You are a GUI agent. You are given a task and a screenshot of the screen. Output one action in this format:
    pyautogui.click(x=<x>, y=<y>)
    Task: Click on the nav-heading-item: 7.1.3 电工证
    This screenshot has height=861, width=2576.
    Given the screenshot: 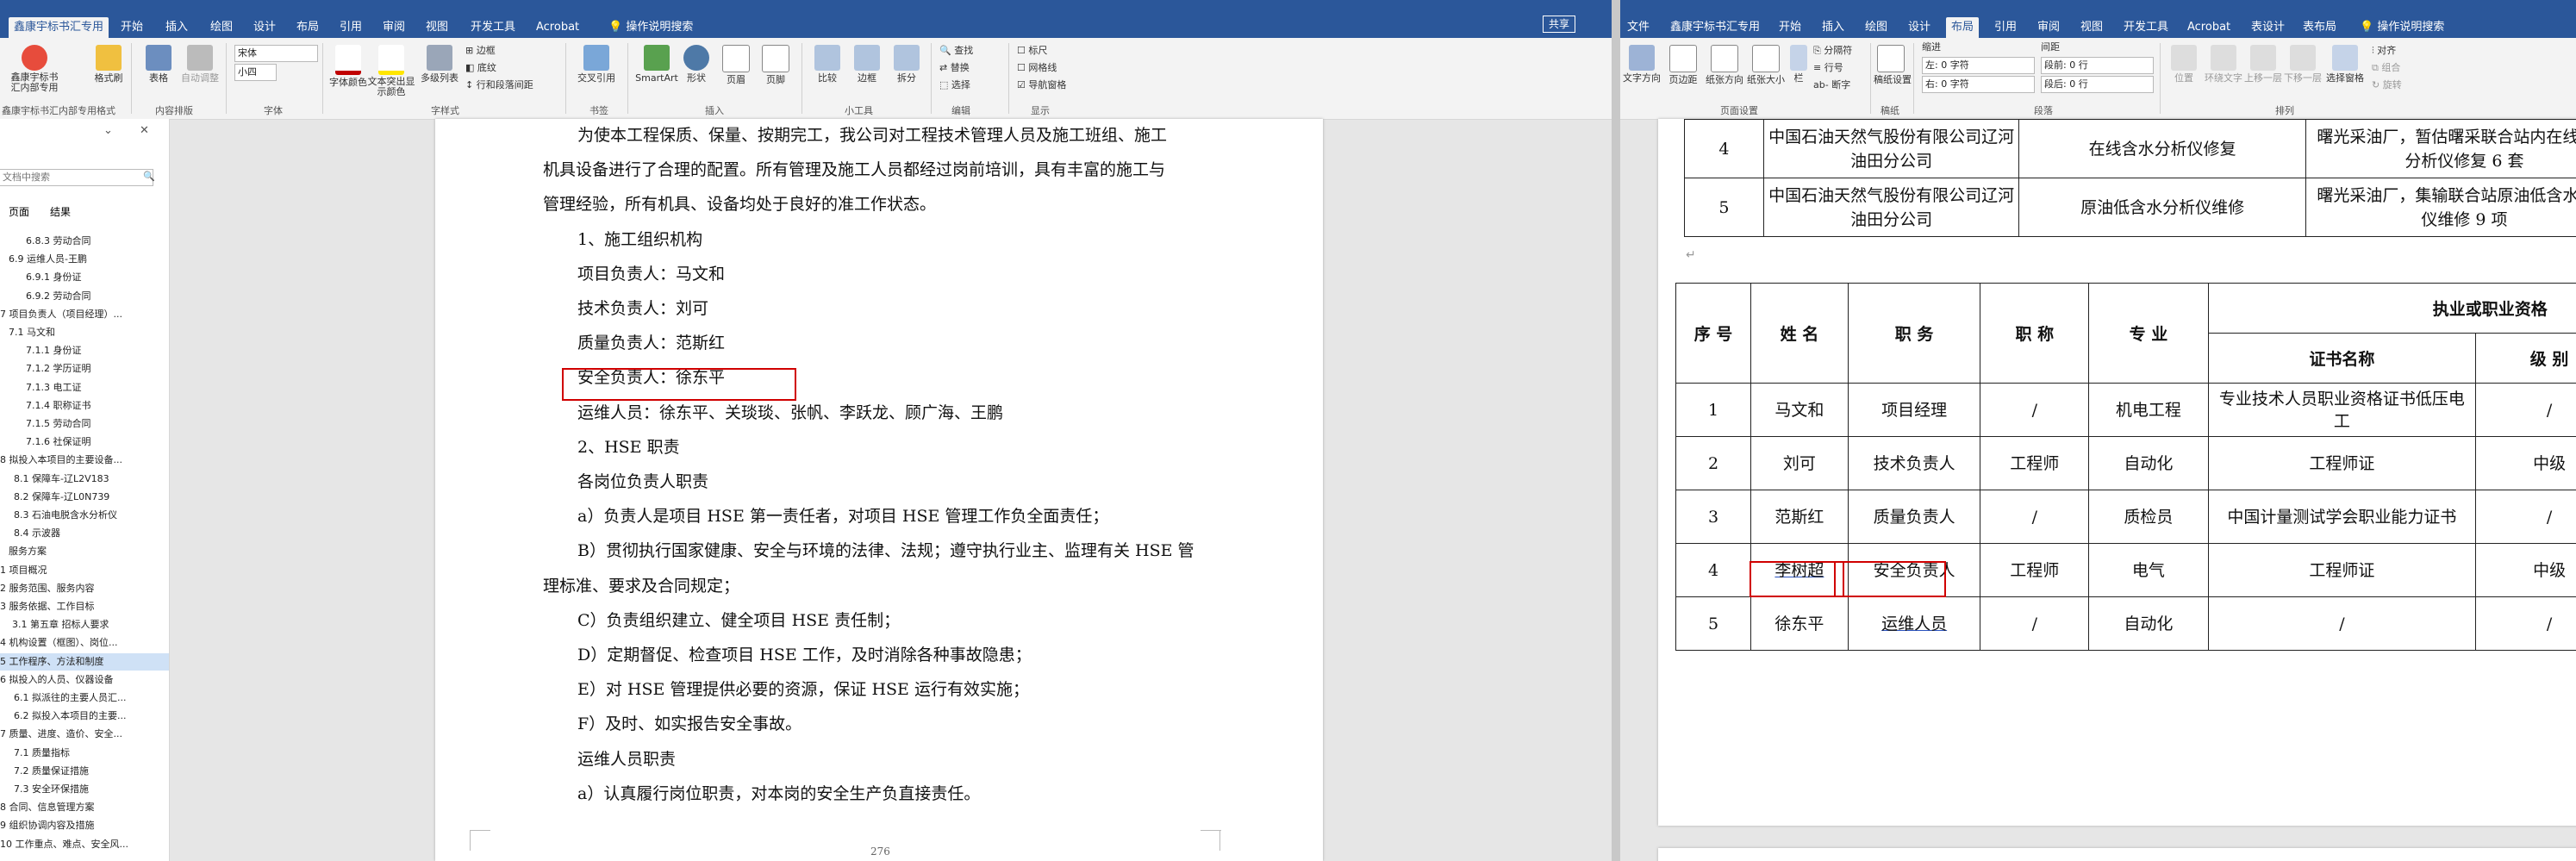 What is the action you would take?
    pyautogui.click(x=84, y=387)
    